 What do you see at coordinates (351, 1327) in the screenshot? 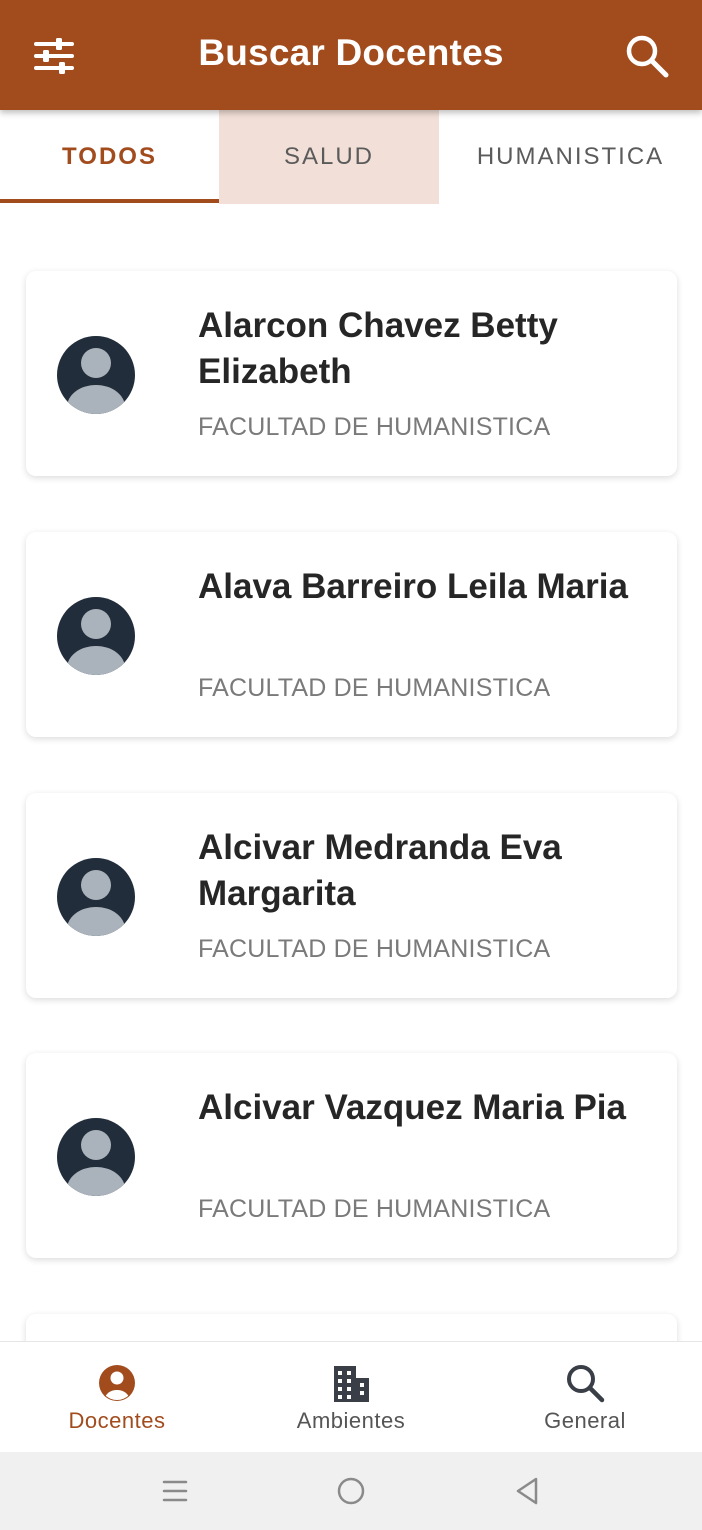
I see `teacher-card-partial` at bounding box center [351, 1327].